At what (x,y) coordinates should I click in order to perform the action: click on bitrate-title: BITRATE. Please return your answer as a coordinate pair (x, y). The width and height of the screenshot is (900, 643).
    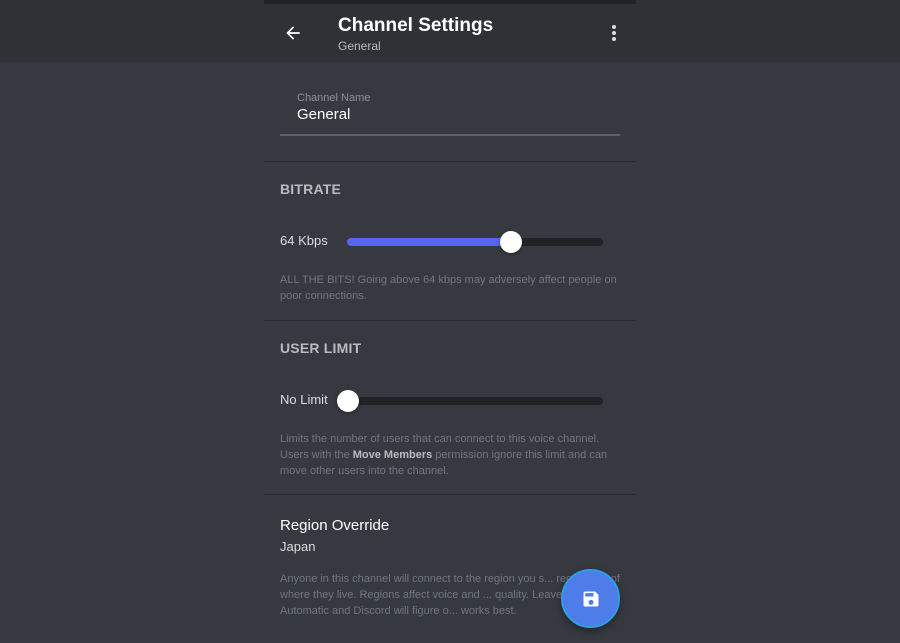
    Looking at the image, I should click on (311, 189).